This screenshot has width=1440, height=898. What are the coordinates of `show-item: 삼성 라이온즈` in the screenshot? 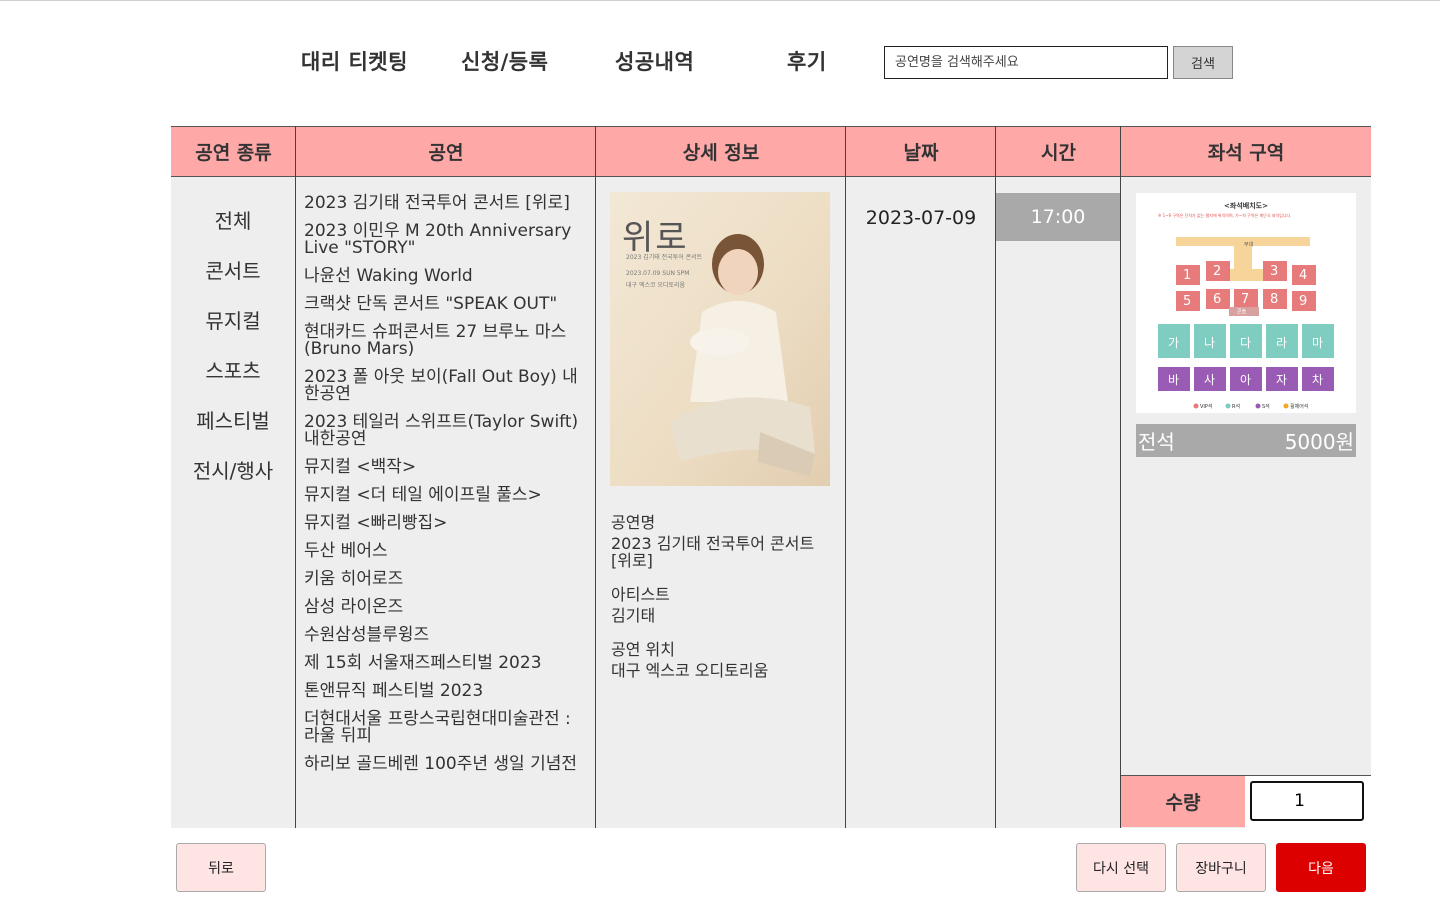 It's located at (446, 607).